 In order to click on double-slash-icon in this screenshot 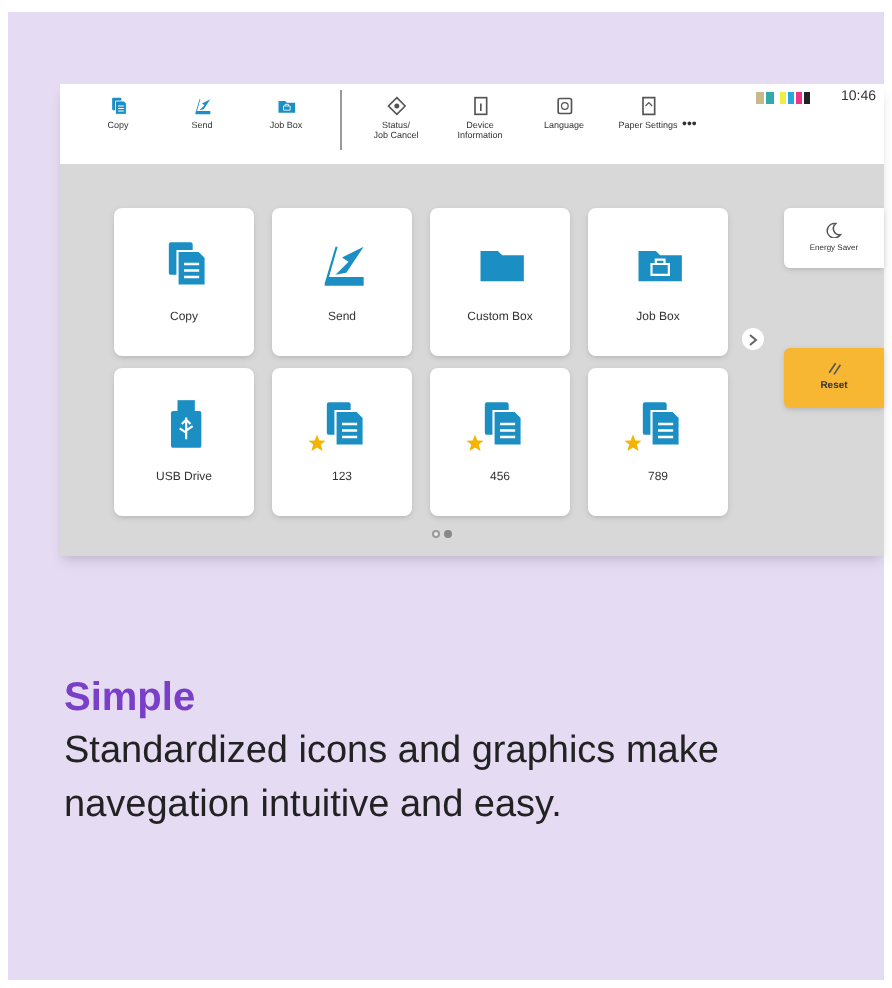, I will do `click(834, 368)`.